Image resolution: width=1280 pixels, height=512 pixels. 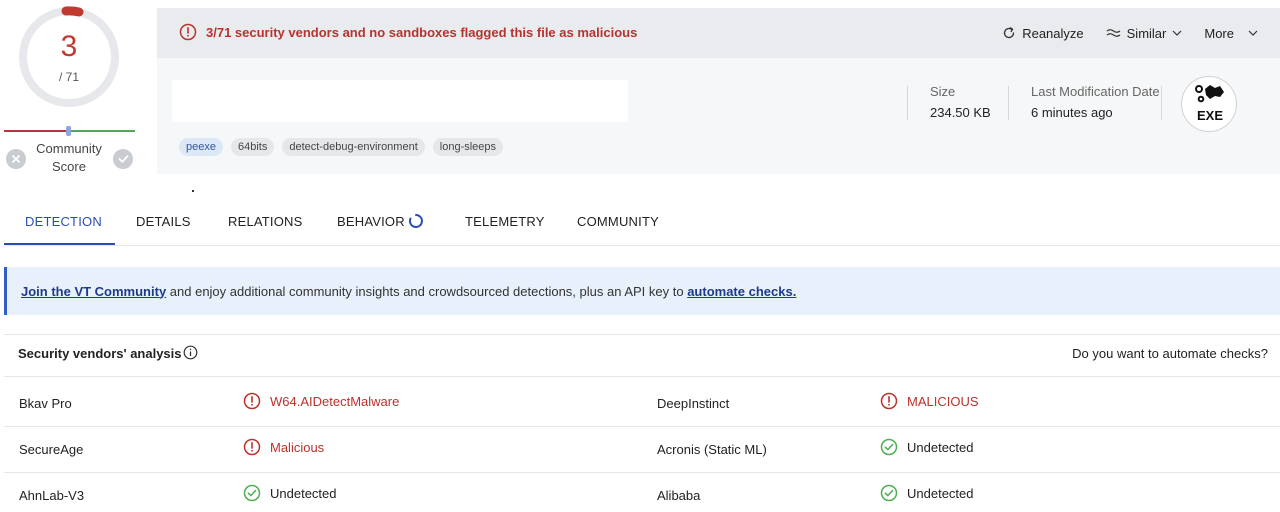 What do you see at coordinates (642, 492) in the screenshot?
I see `vendor-row: AhnLab-V3 Undetected Alibaba Undetected` at bounding box center [642, 492].